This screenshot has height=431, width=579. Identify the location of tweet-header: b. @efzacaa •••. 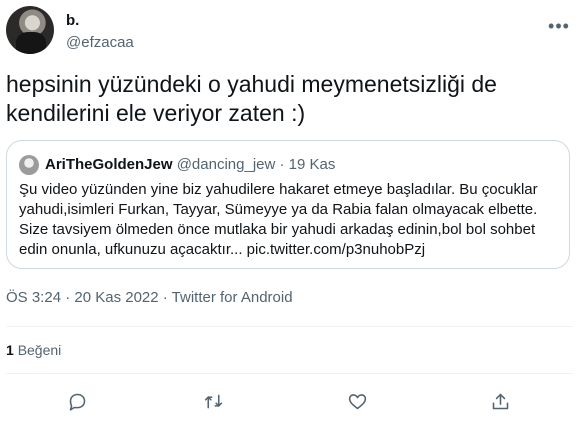
(289, 33).